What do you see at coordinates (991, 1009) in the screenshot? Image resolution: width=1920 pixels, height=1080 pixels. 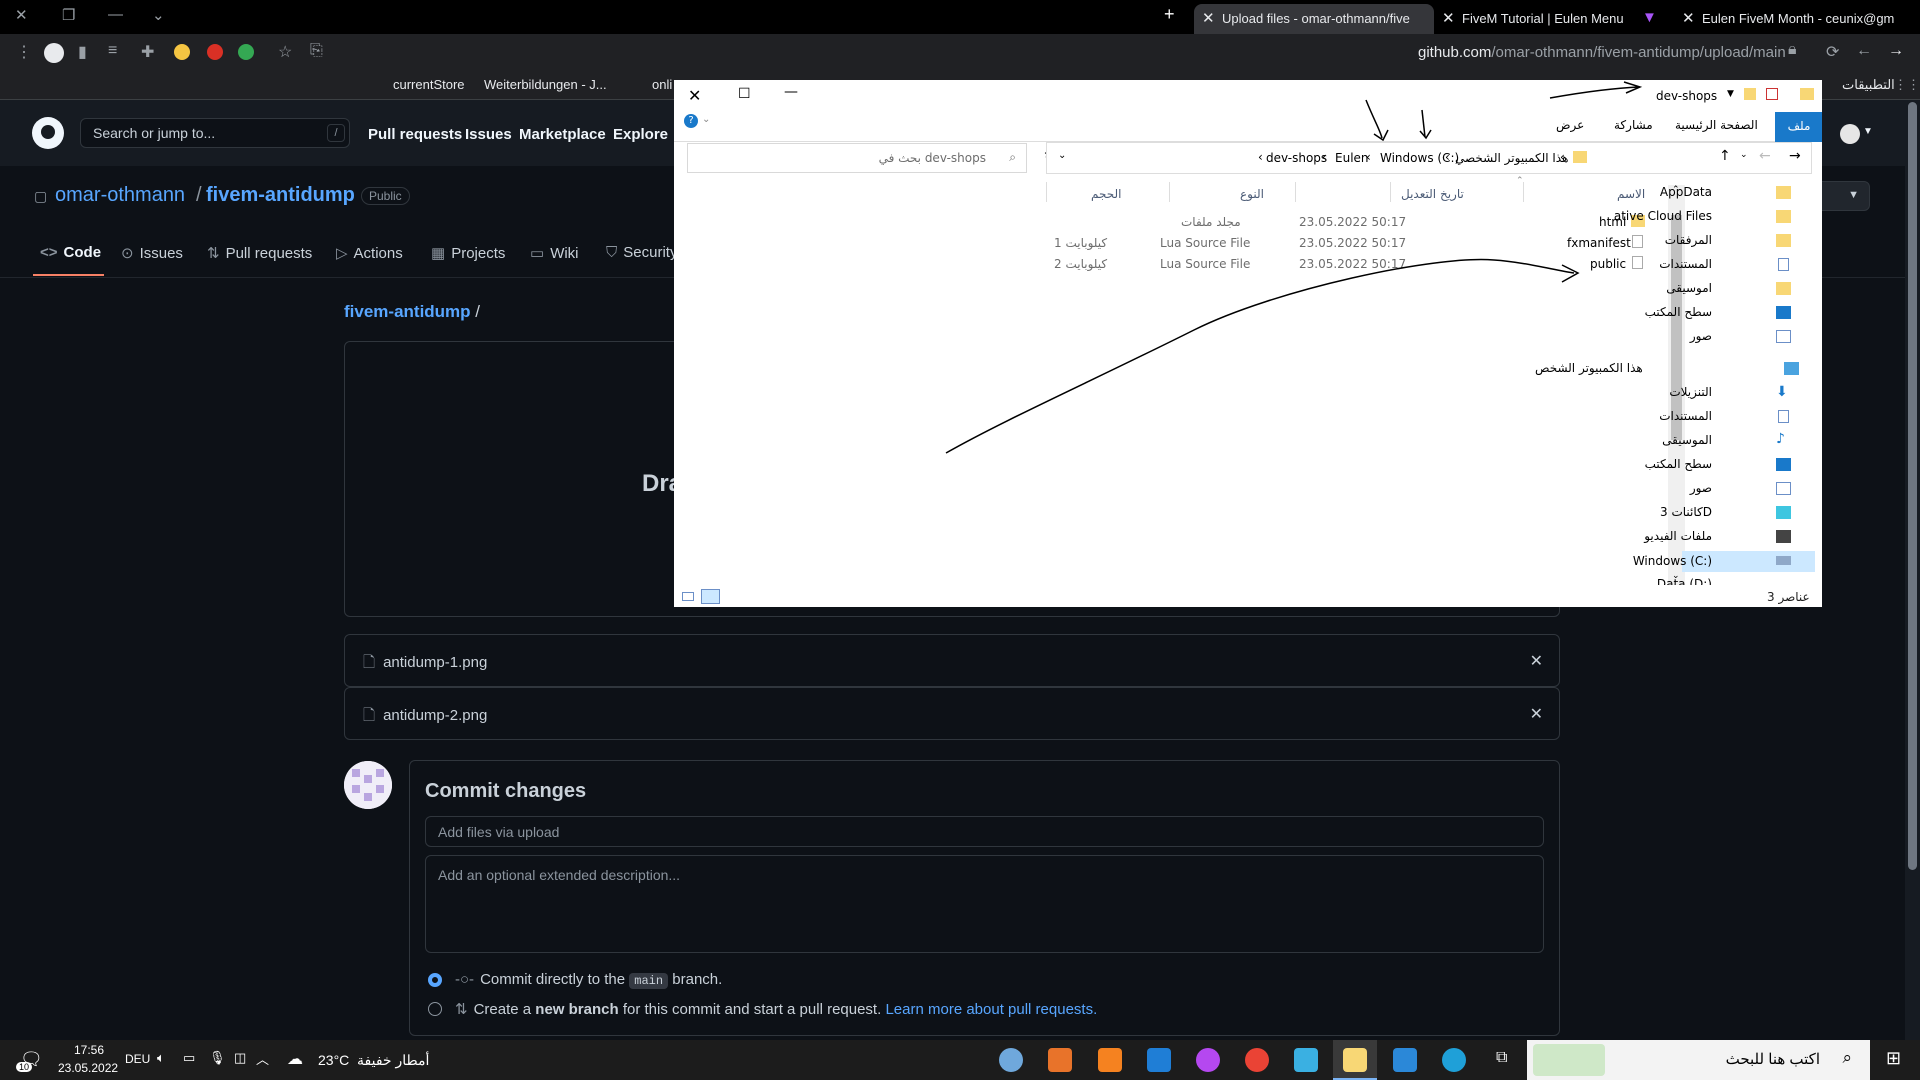 I see `learn-more-link: Learn more about pull requests.` at bounding box center [991, 1009].